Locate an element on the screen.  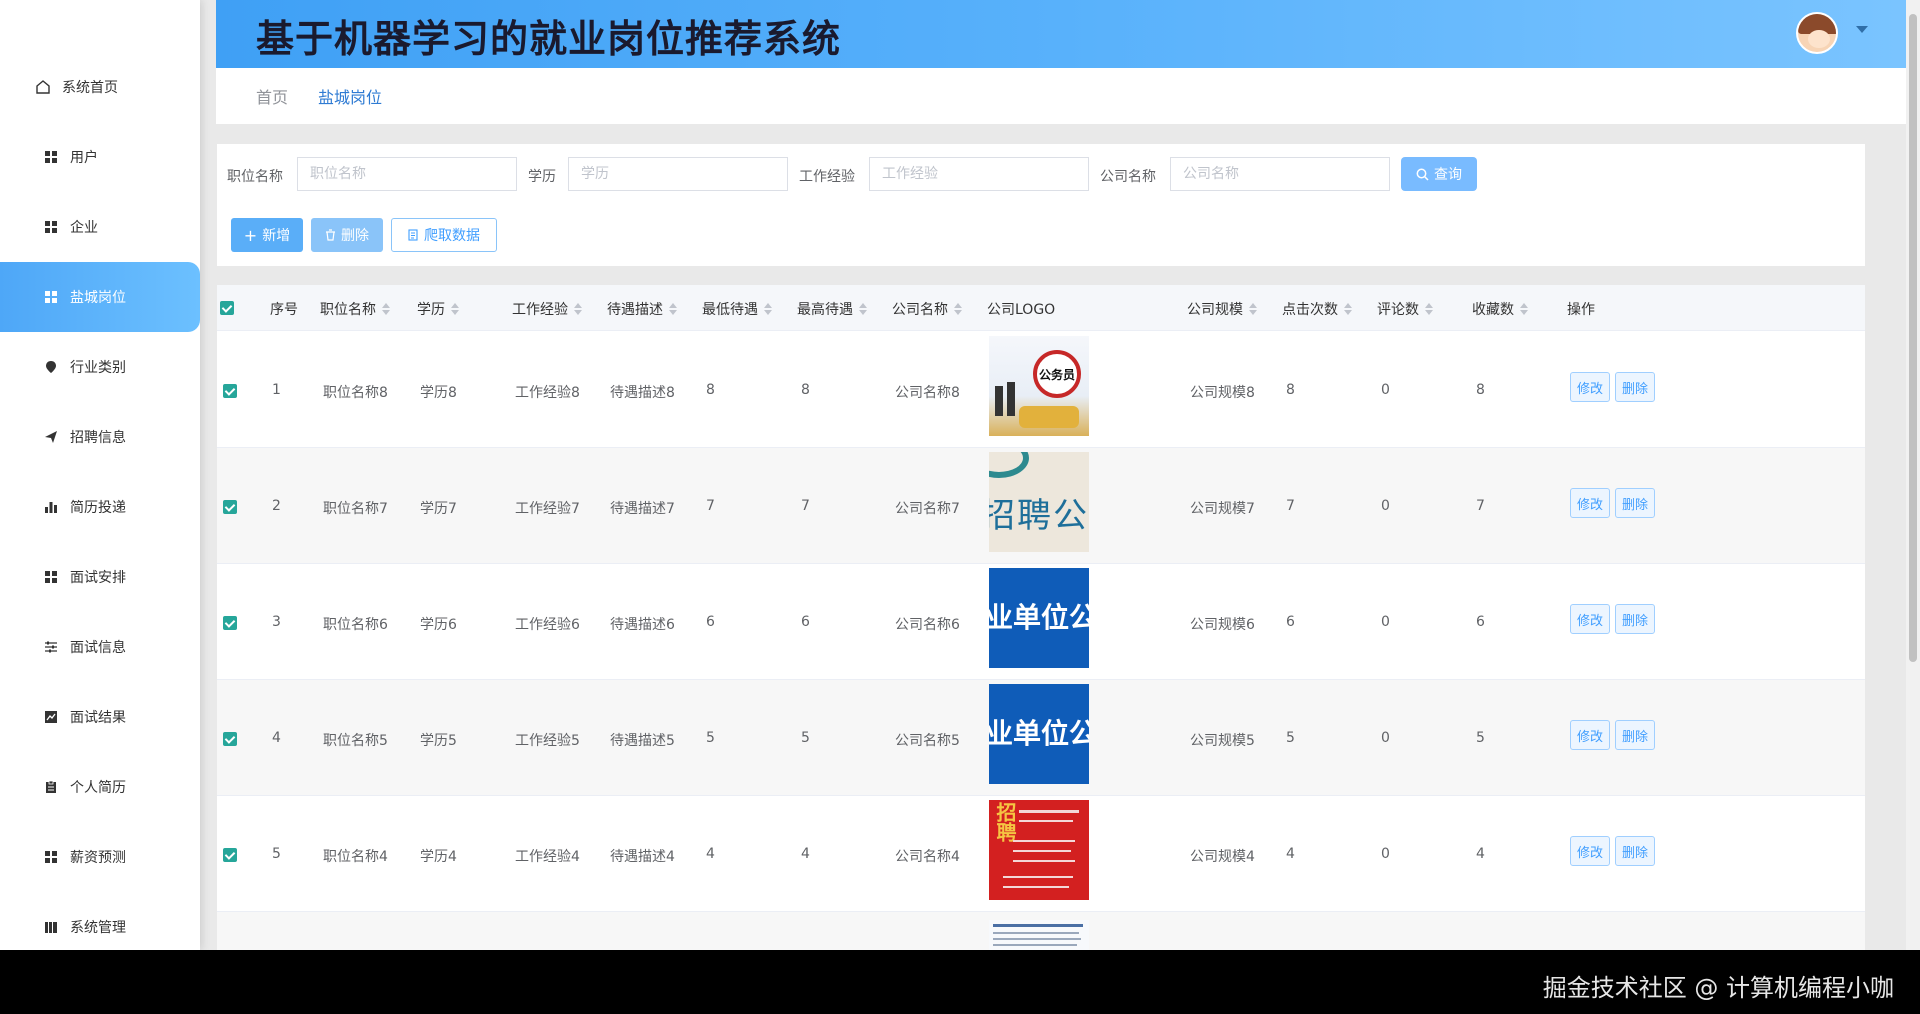
cell-clicks: 4 is located at coordinates (1290, 854).